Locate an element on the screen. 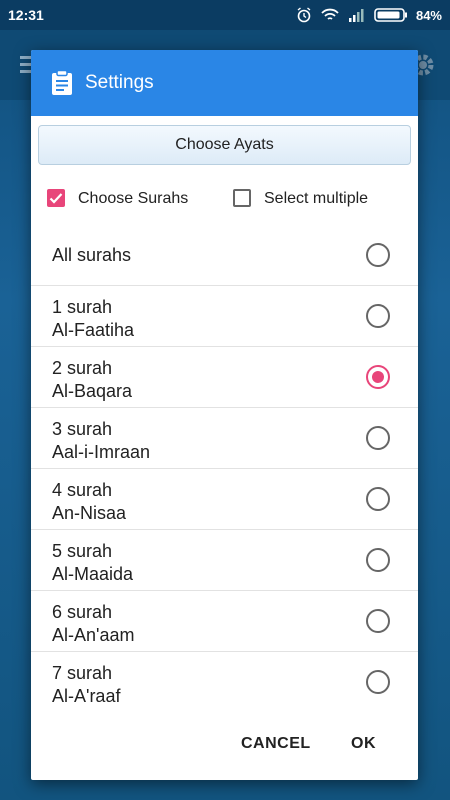  select-multiple-checkbox is located at coordinates (242, 198).